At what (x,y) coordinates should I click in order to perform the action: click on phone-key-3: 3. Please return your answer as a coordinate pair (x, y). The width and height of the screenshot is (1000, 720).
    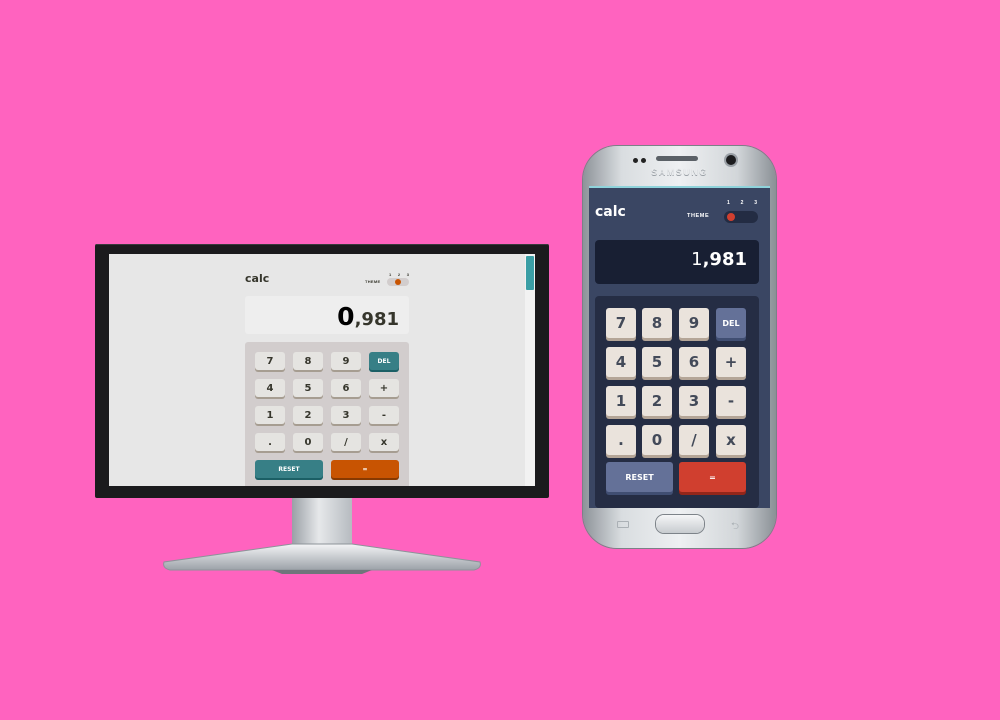
    Looking at the image, I should click on (694, 401).